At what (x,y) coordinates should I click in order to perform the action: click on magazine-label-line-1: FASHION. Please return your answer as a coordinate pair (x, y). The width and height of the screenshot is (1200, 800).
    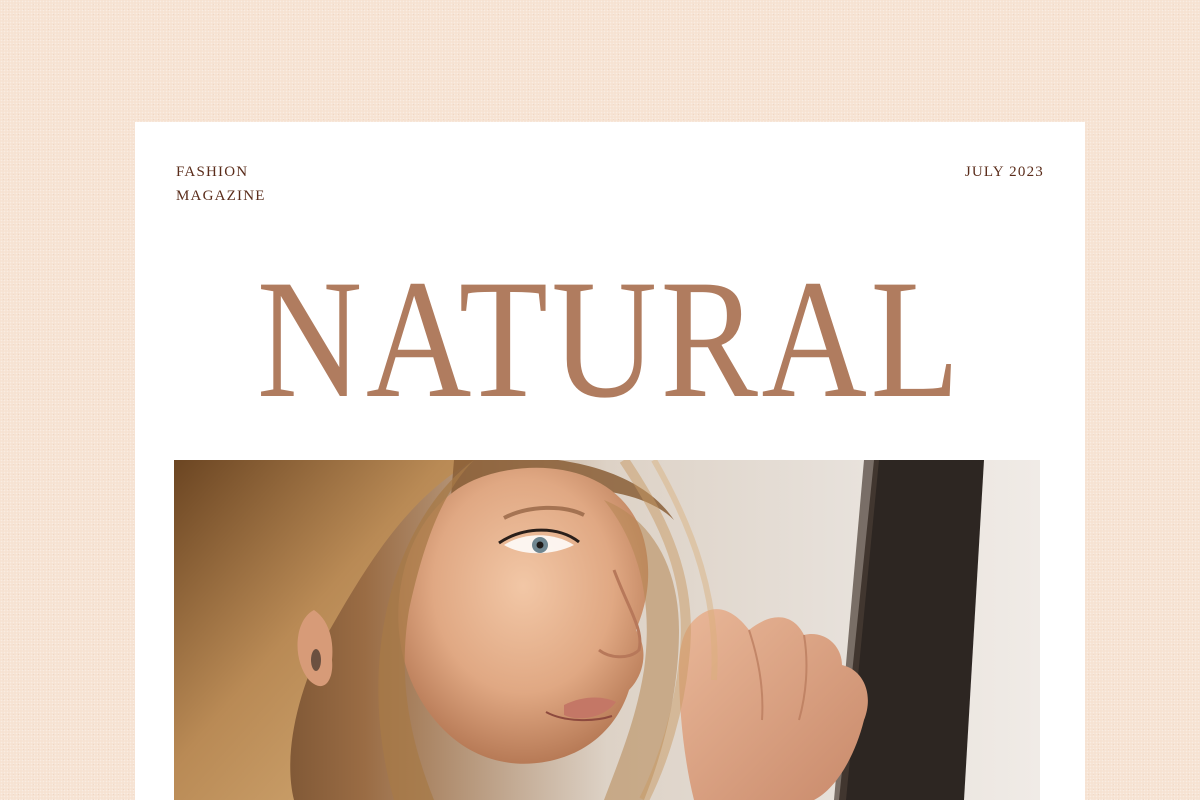
    Looking at the image, I should click on (212, 172).